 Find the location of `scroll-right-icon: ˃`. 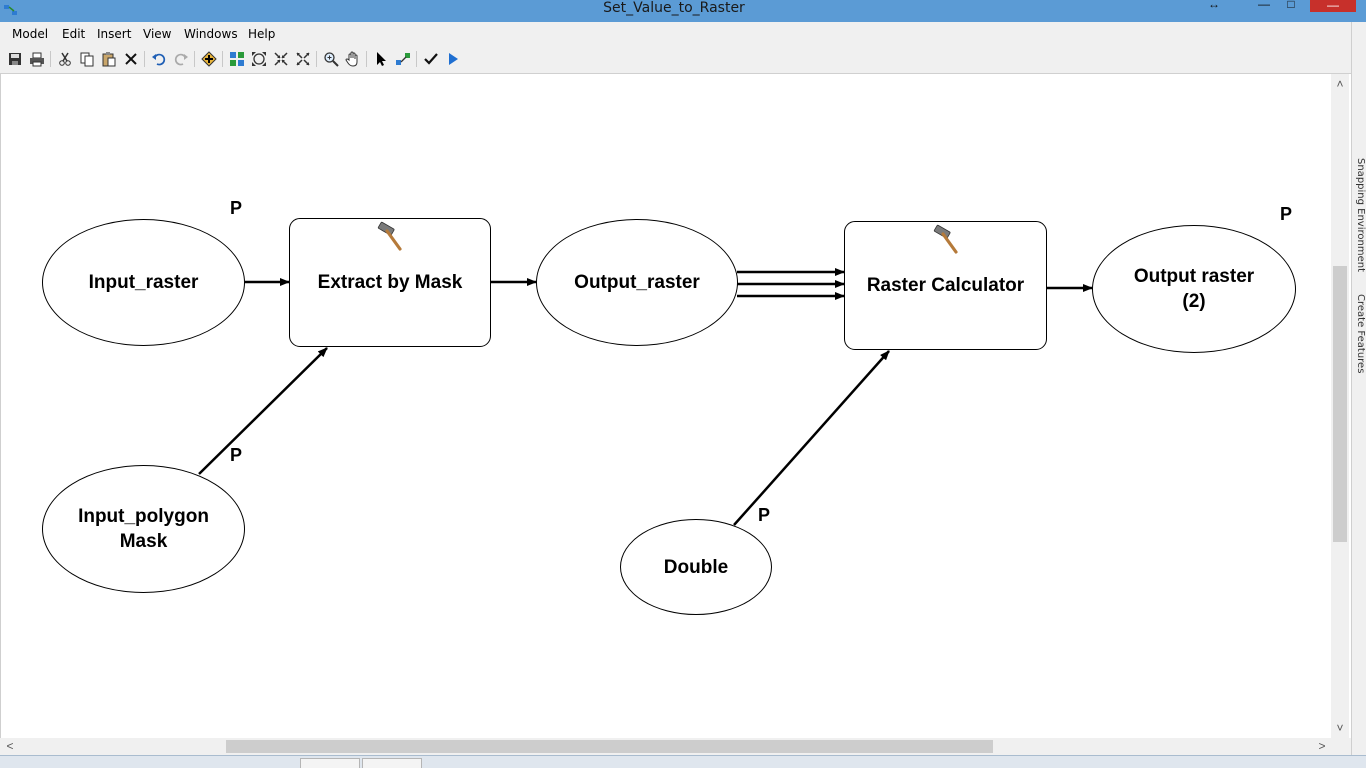

scroll-right-icon: ˃ is located at coordinates (1322, 746).